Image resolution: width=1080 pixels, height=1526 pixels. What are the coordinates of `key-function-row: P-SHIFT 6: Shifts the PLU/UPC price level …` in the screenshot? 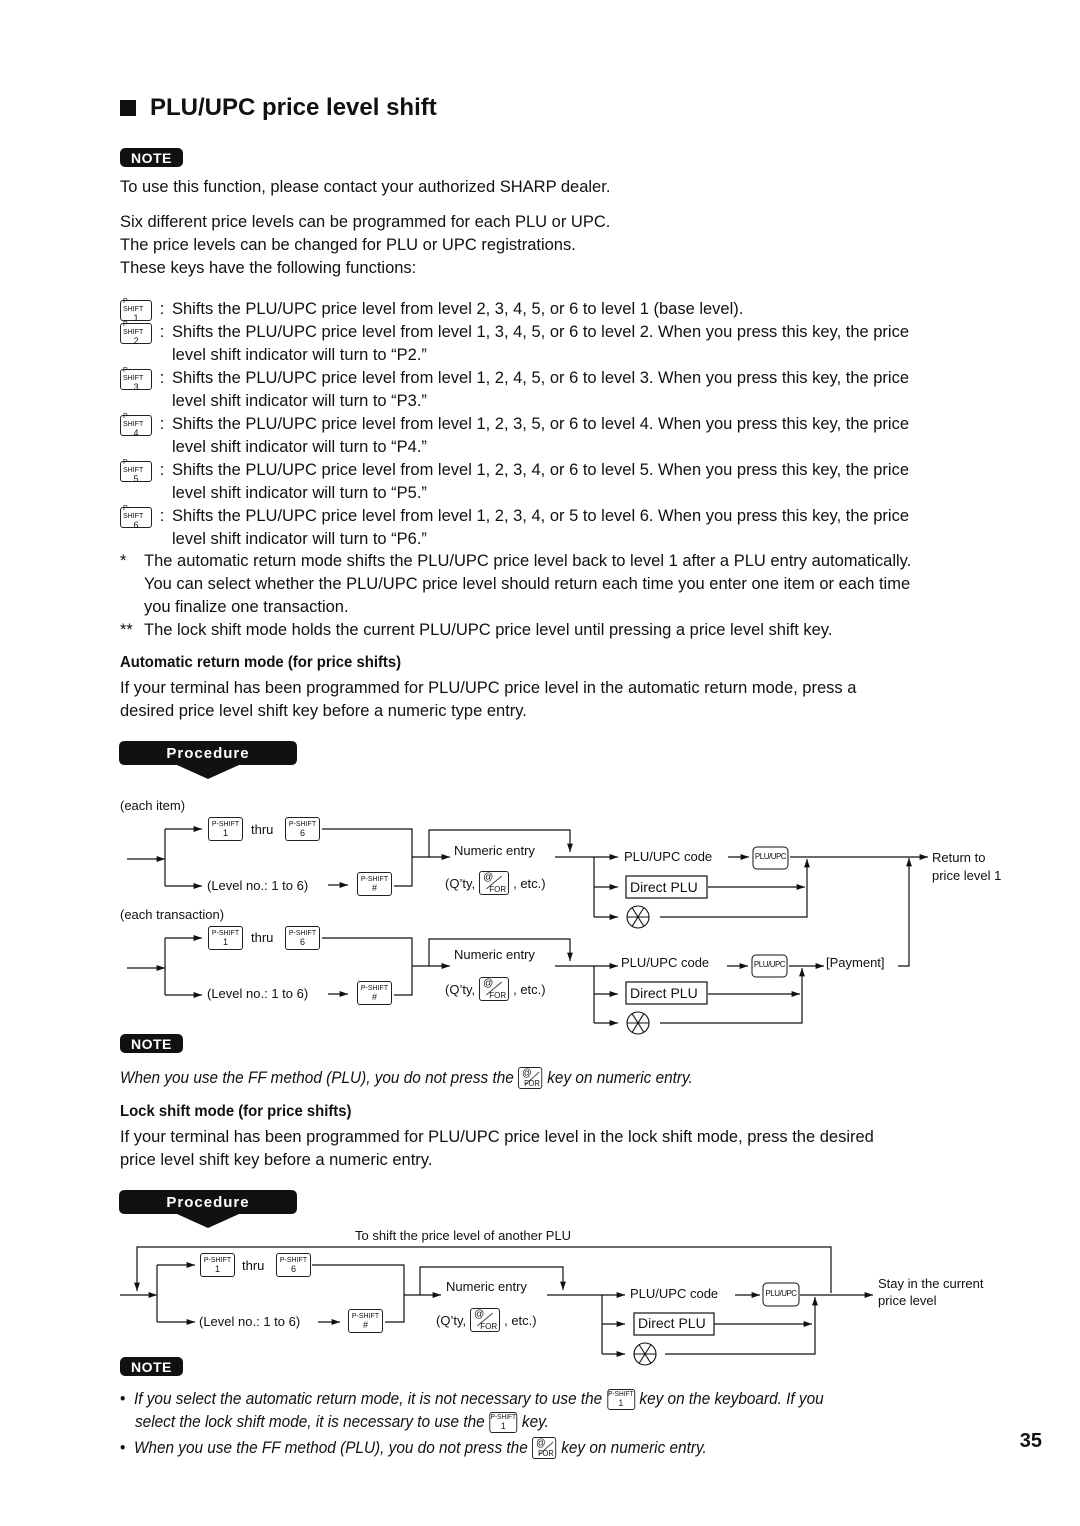 It's located at (571, 528).